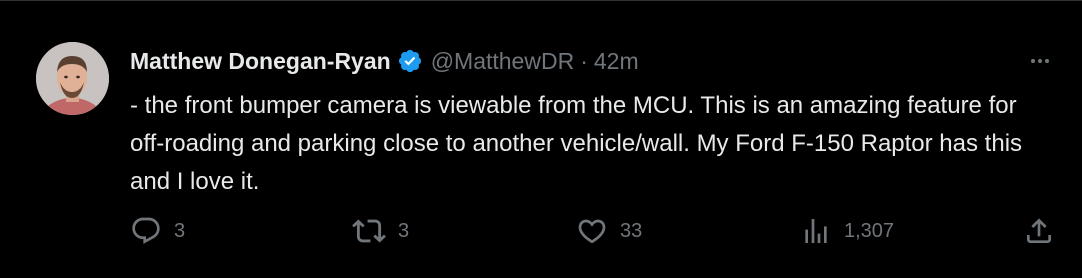 The height and width of the screenshot is (278, 1082). I want to click on like-button: 33, so click(609, 231).